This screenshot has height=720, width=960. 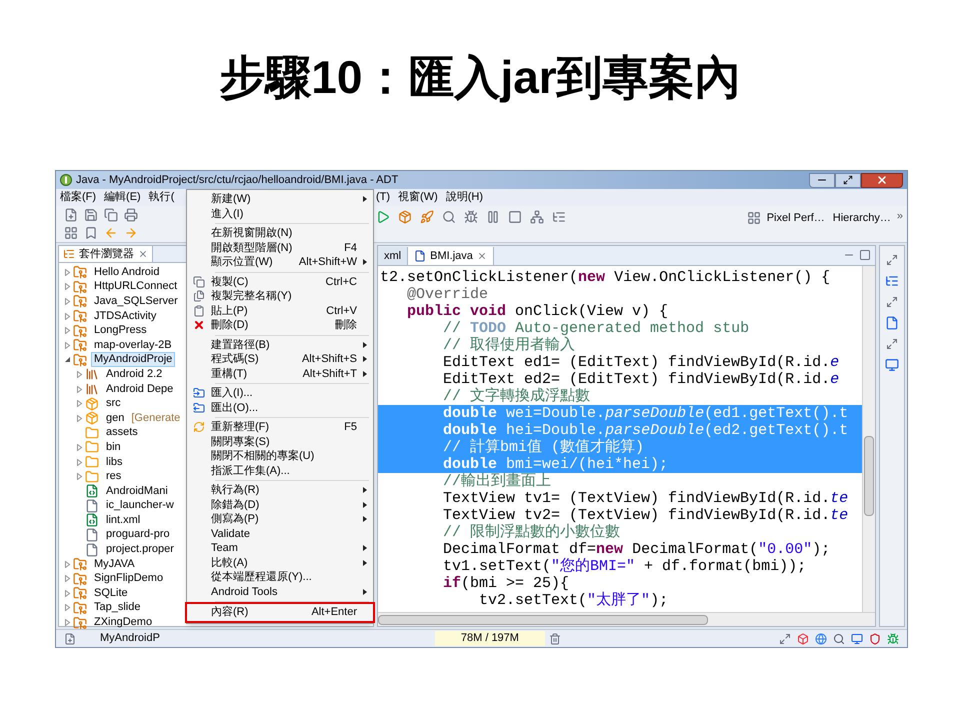 I want to click on menu-item: 複製完整名稱(Y), so click(x=280, y=296).